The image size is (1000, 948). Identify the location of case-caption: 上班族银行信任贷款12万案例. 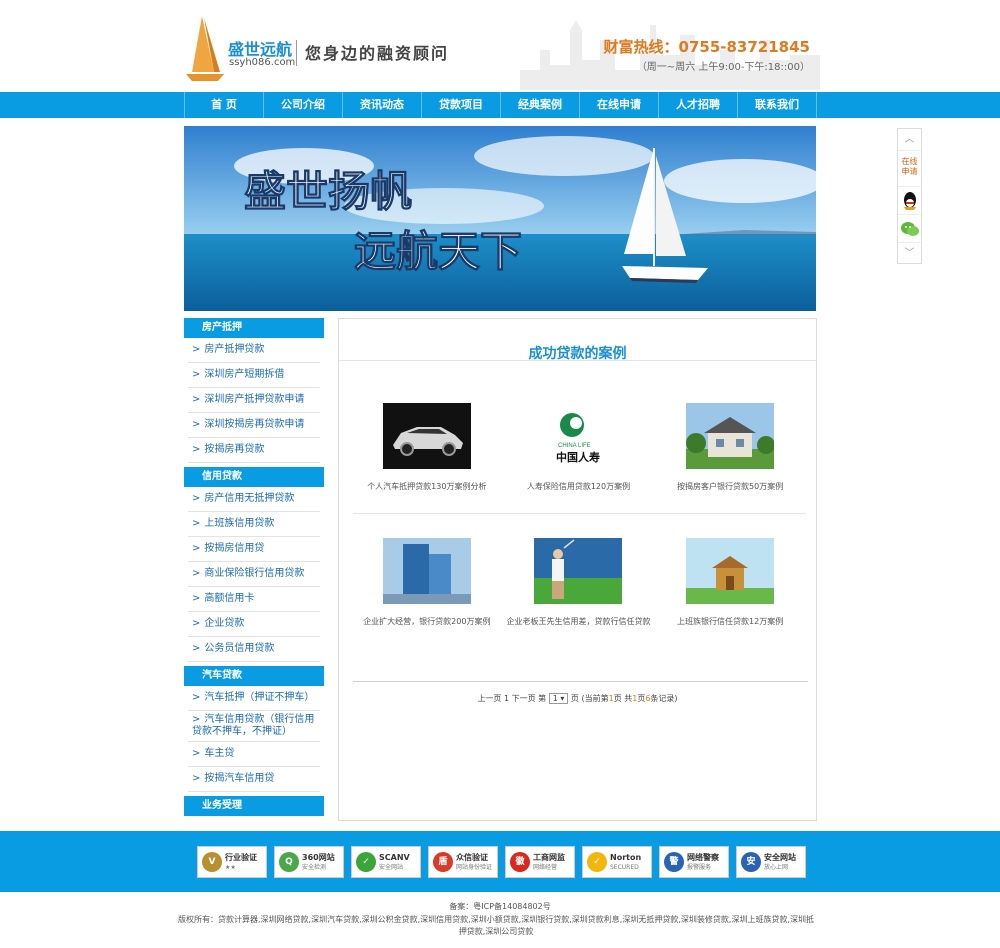
(730, 621).